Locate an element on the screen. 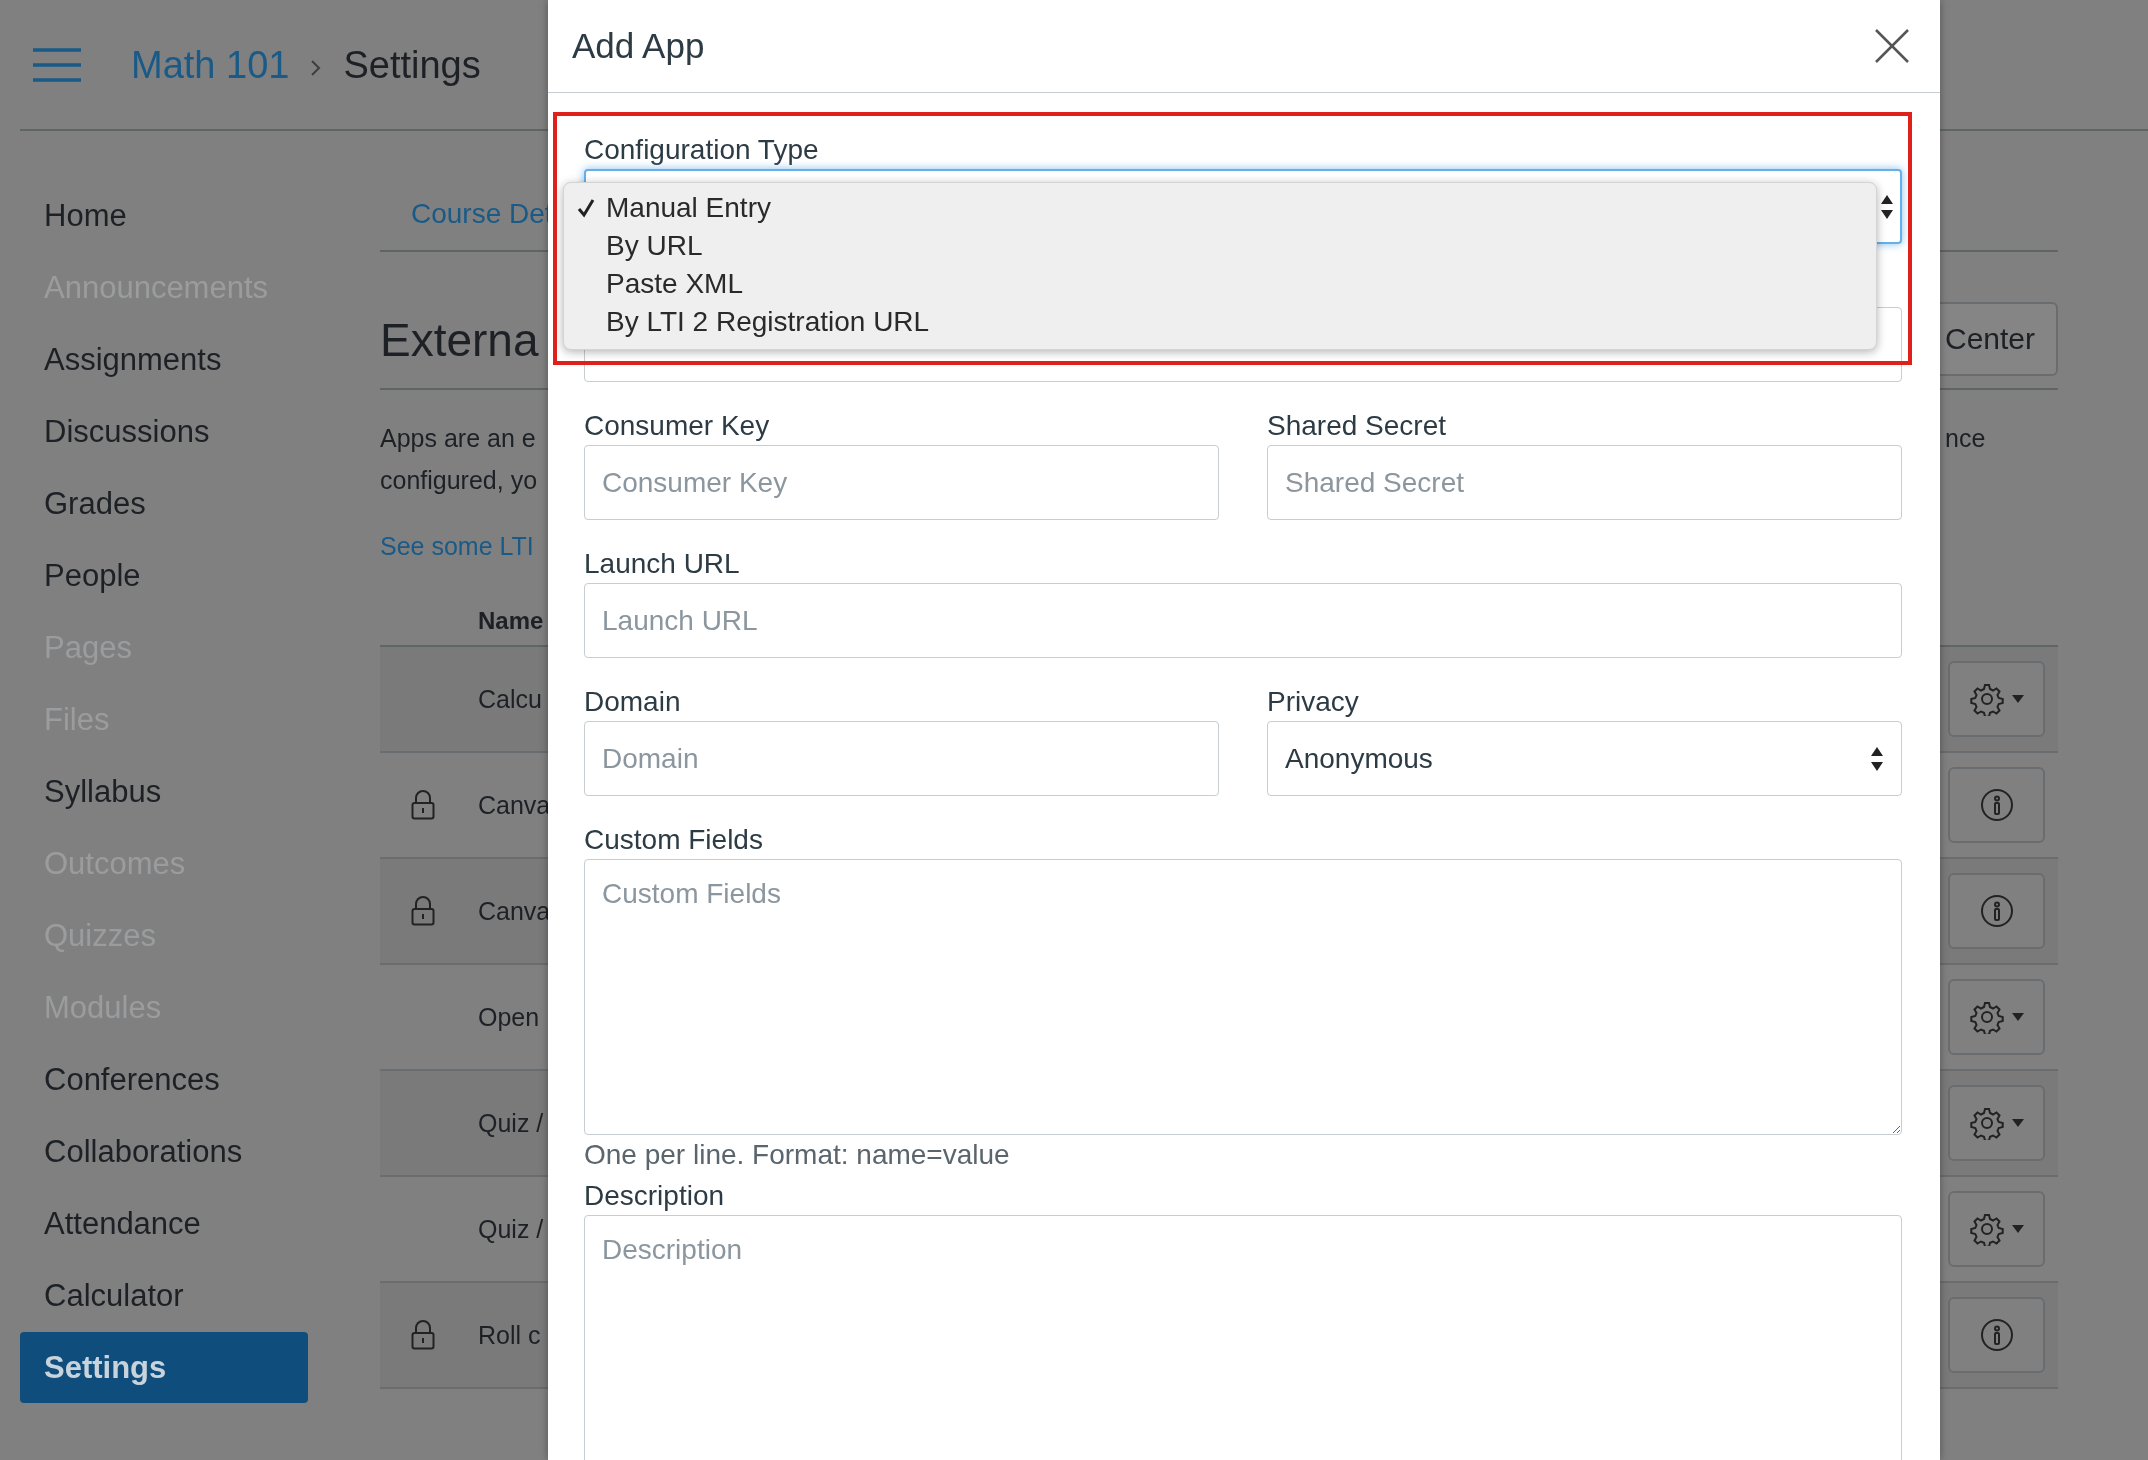 This screenshot has width=2148, height=1460. field-label: Privacy is located at coordinates (1313, 702).